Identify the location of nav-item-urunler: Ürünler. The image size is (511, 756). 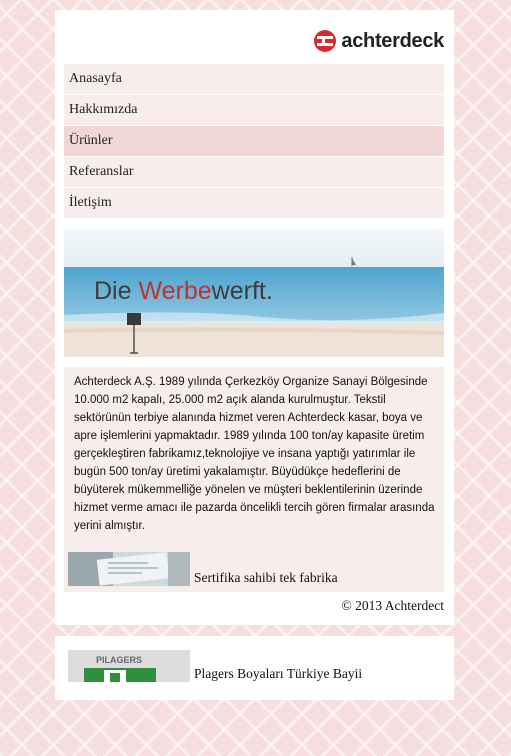
(254, 141).